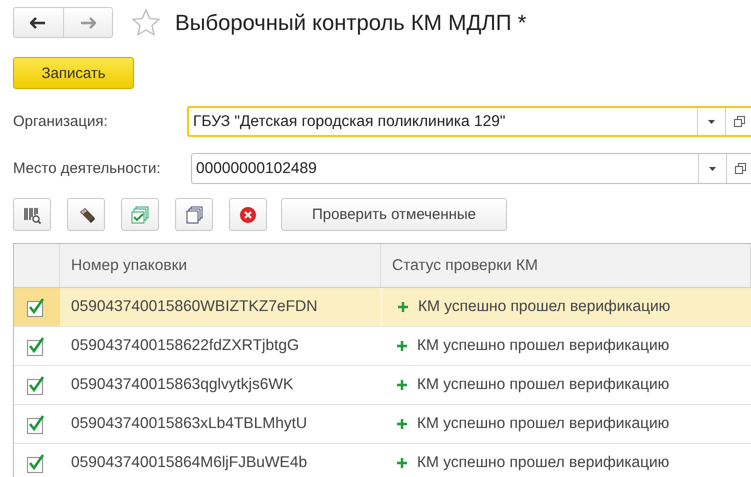  Describe the element at coordinates (87, 168) in the screenshot. I see `field-label: Место деятельности:` at that location.